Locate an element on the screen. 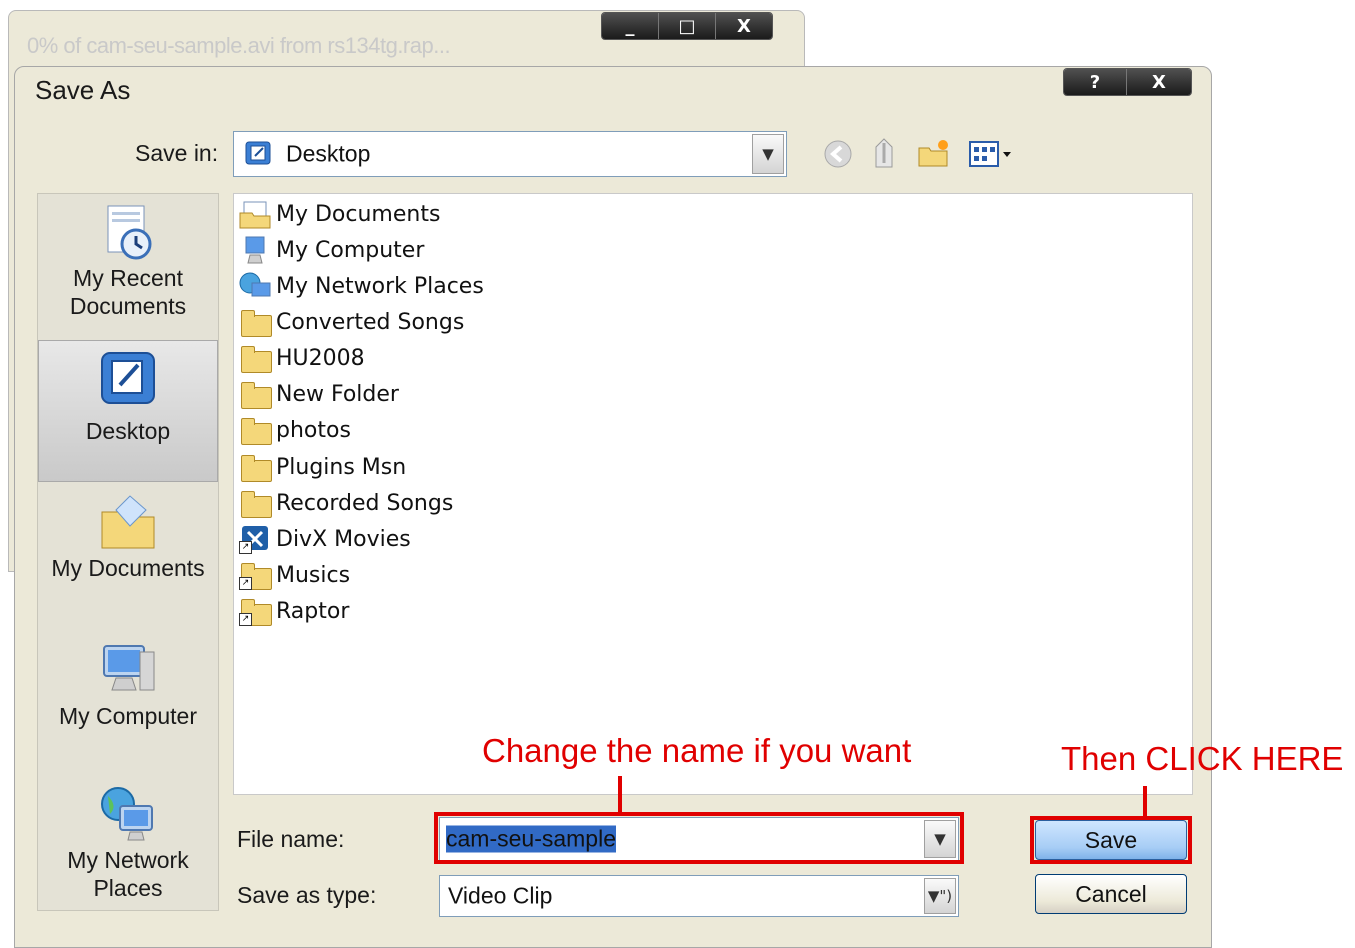  dialog-title-controls: ? X is located at coordinates (1127, 82).